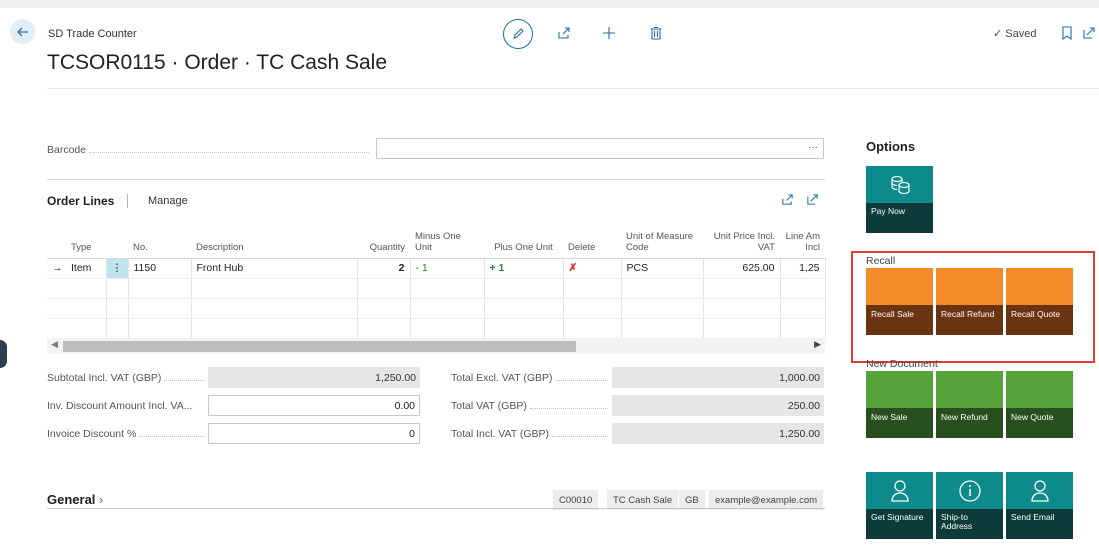  I want to click on barcode-label: Barcode, so click(208, 150).